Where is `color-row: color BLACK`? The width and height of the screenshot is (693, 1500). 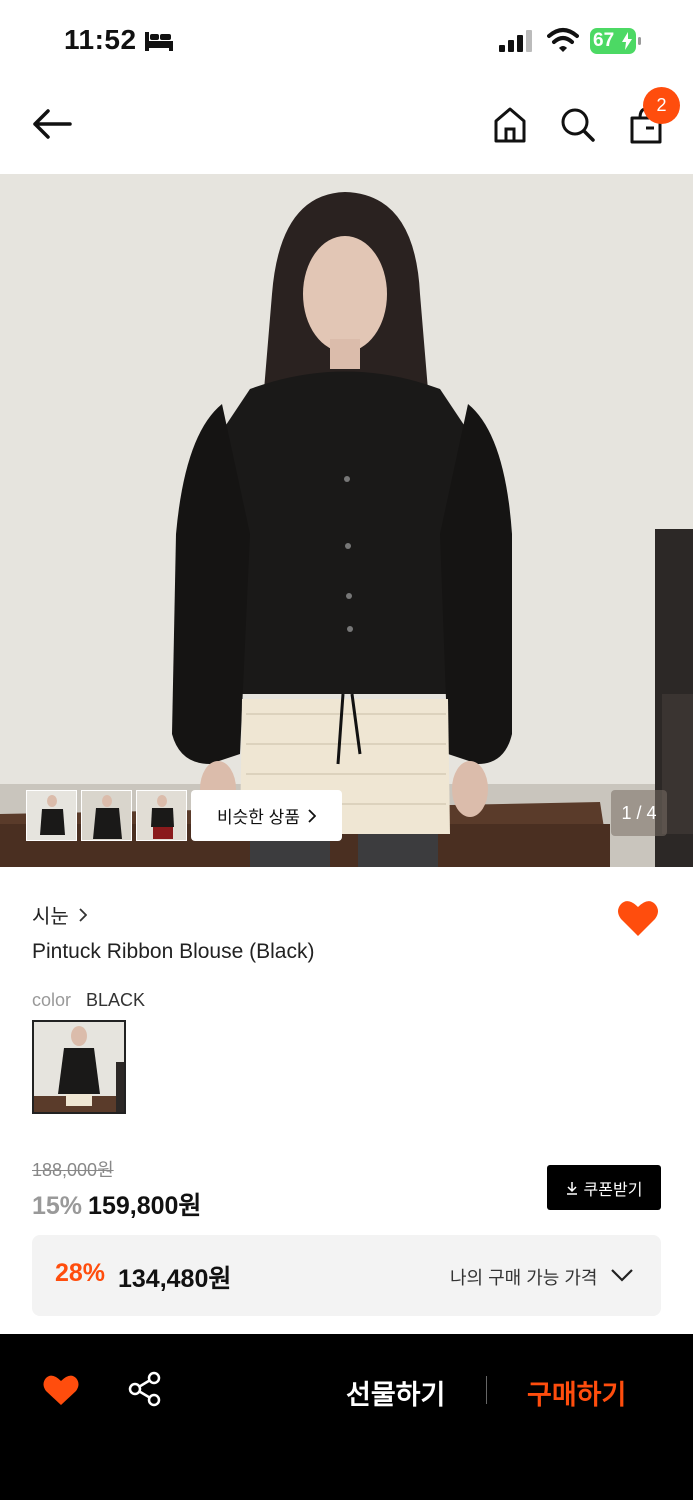 color-row: color BLACK is located at coordinates (88, 1000).